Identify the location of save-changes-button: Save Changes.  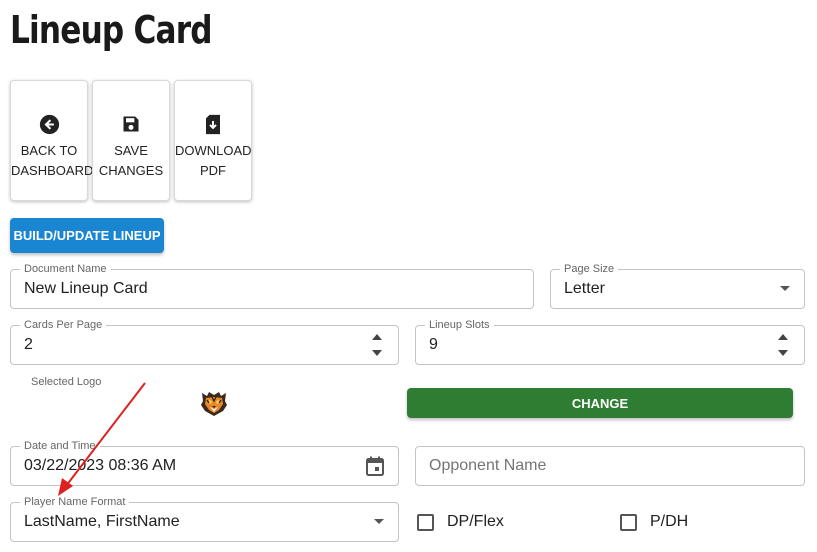
(131, 140).